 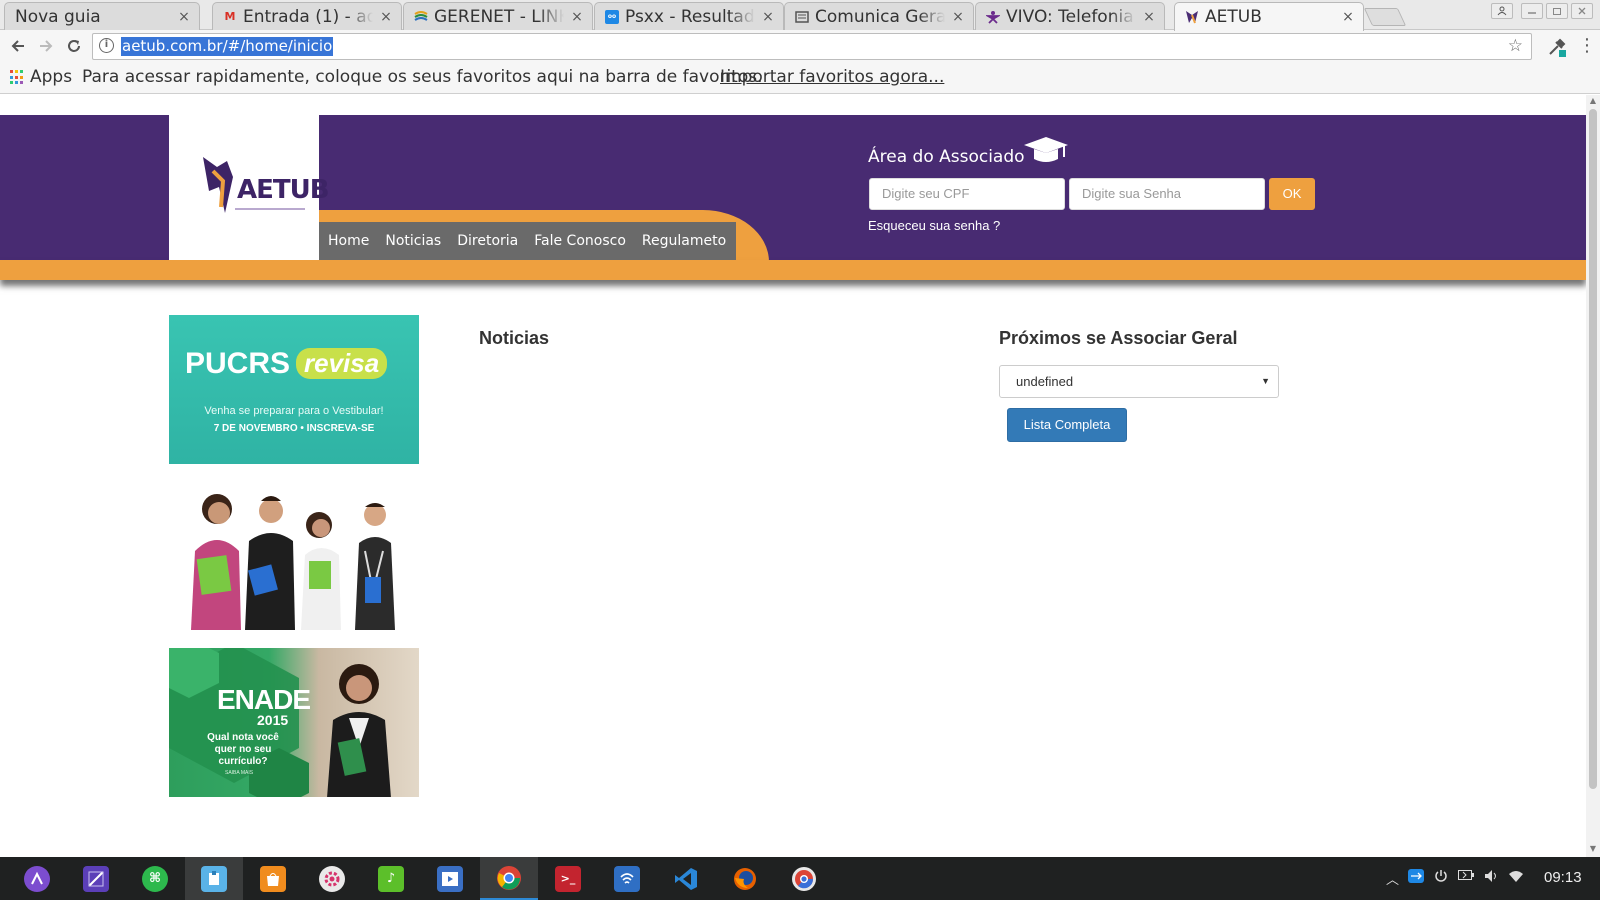 I want to click on battery-icon, so click(x=1466, y=877).